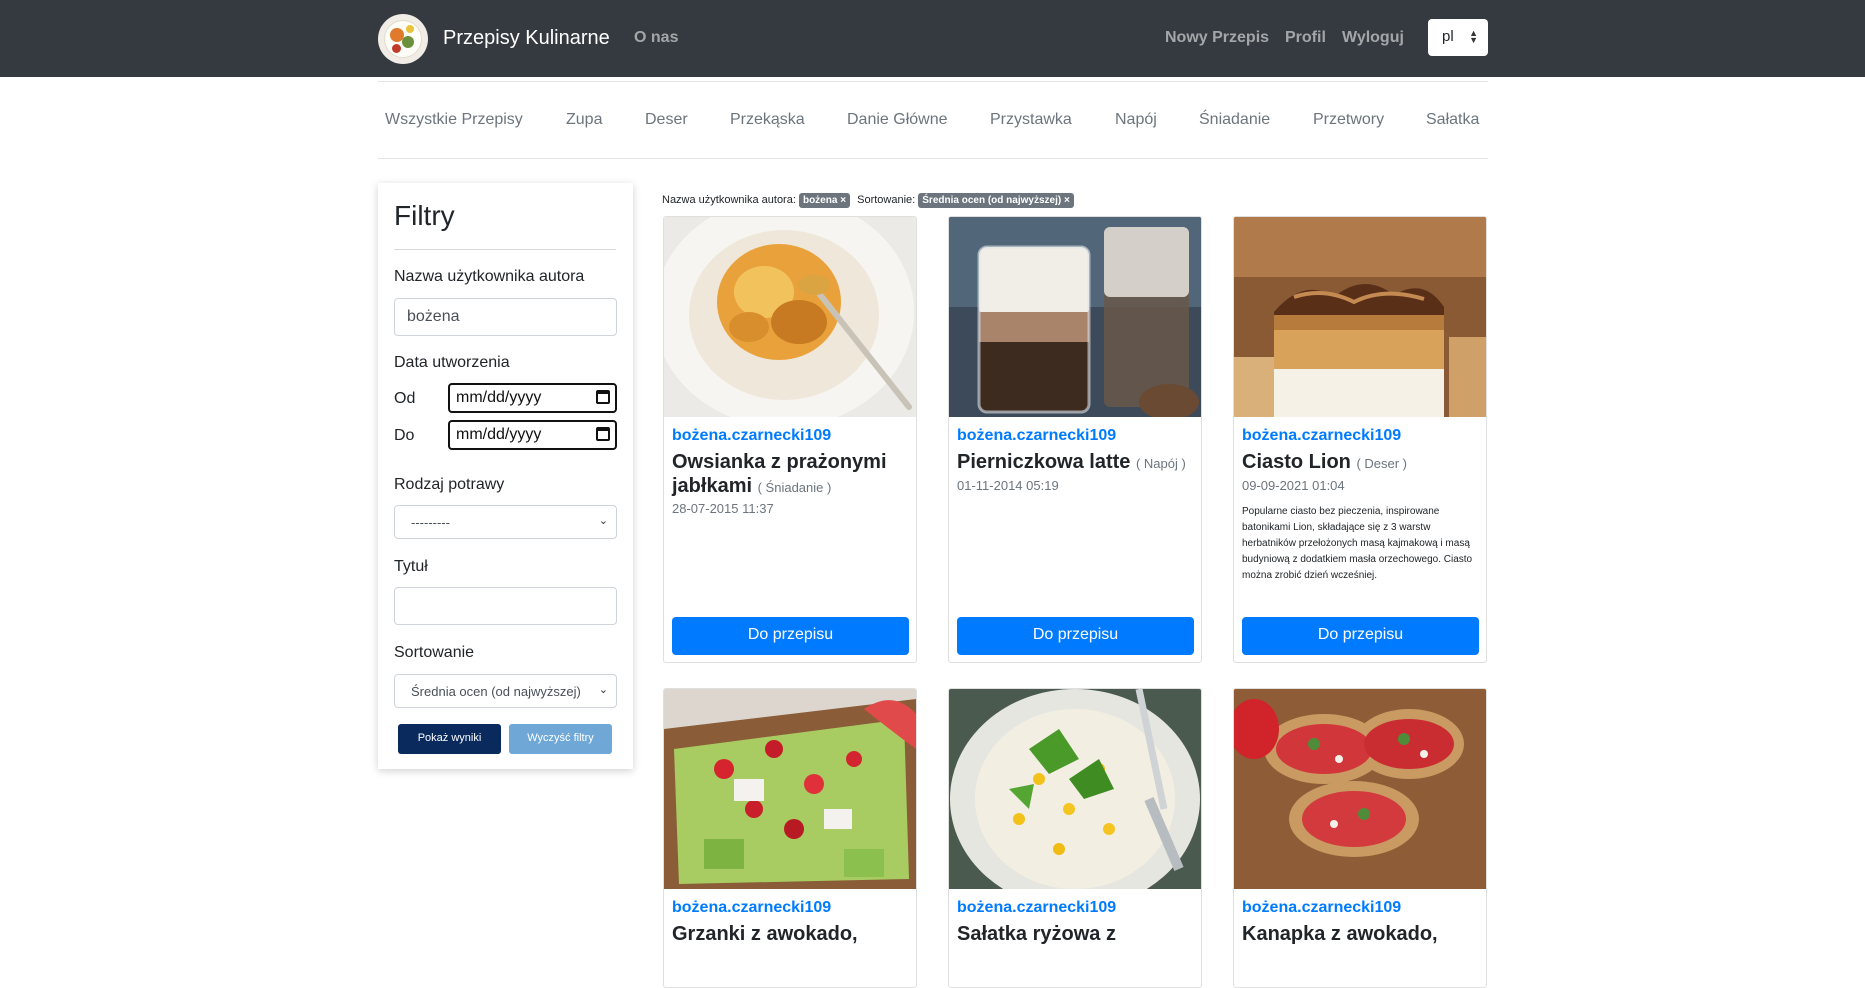  What do you see at coordinates (411, 566) in the screenshot?
I see `title-label: Tytuł` at bounding box center [411, 566].